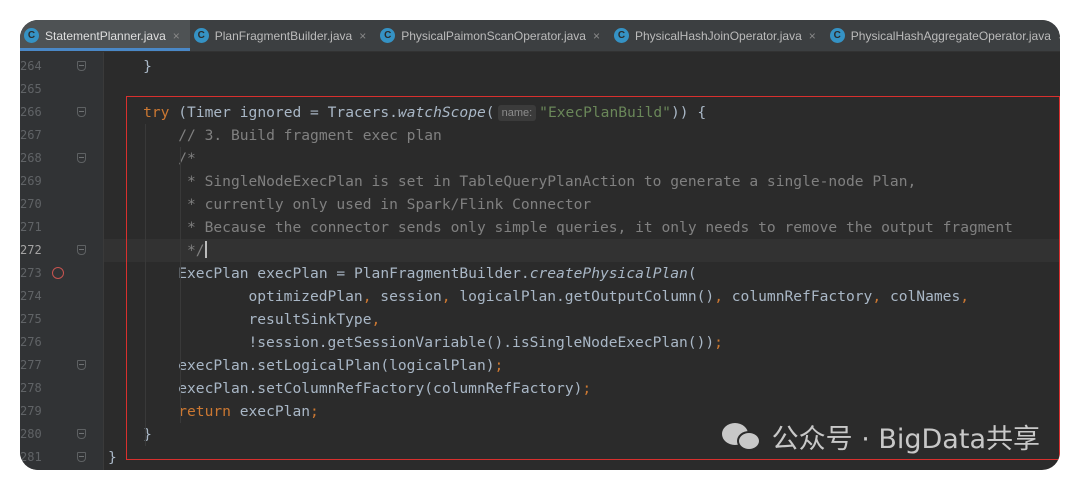 Image resolution: width=1080 pixels, height=490 pixels. What do you see at coordinates (31, 181) in the screenshot?
I see `line-number: 269` at bounding box center [31, 181].